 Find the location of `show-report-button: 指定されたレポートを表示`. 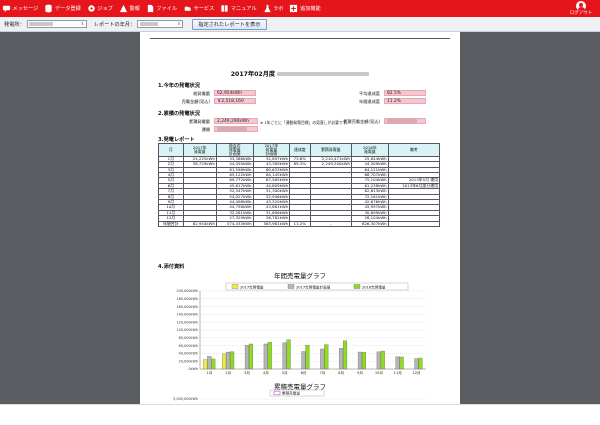

show-report-button: 指定されたレポートを表示 is located at coordinates (229, 24).